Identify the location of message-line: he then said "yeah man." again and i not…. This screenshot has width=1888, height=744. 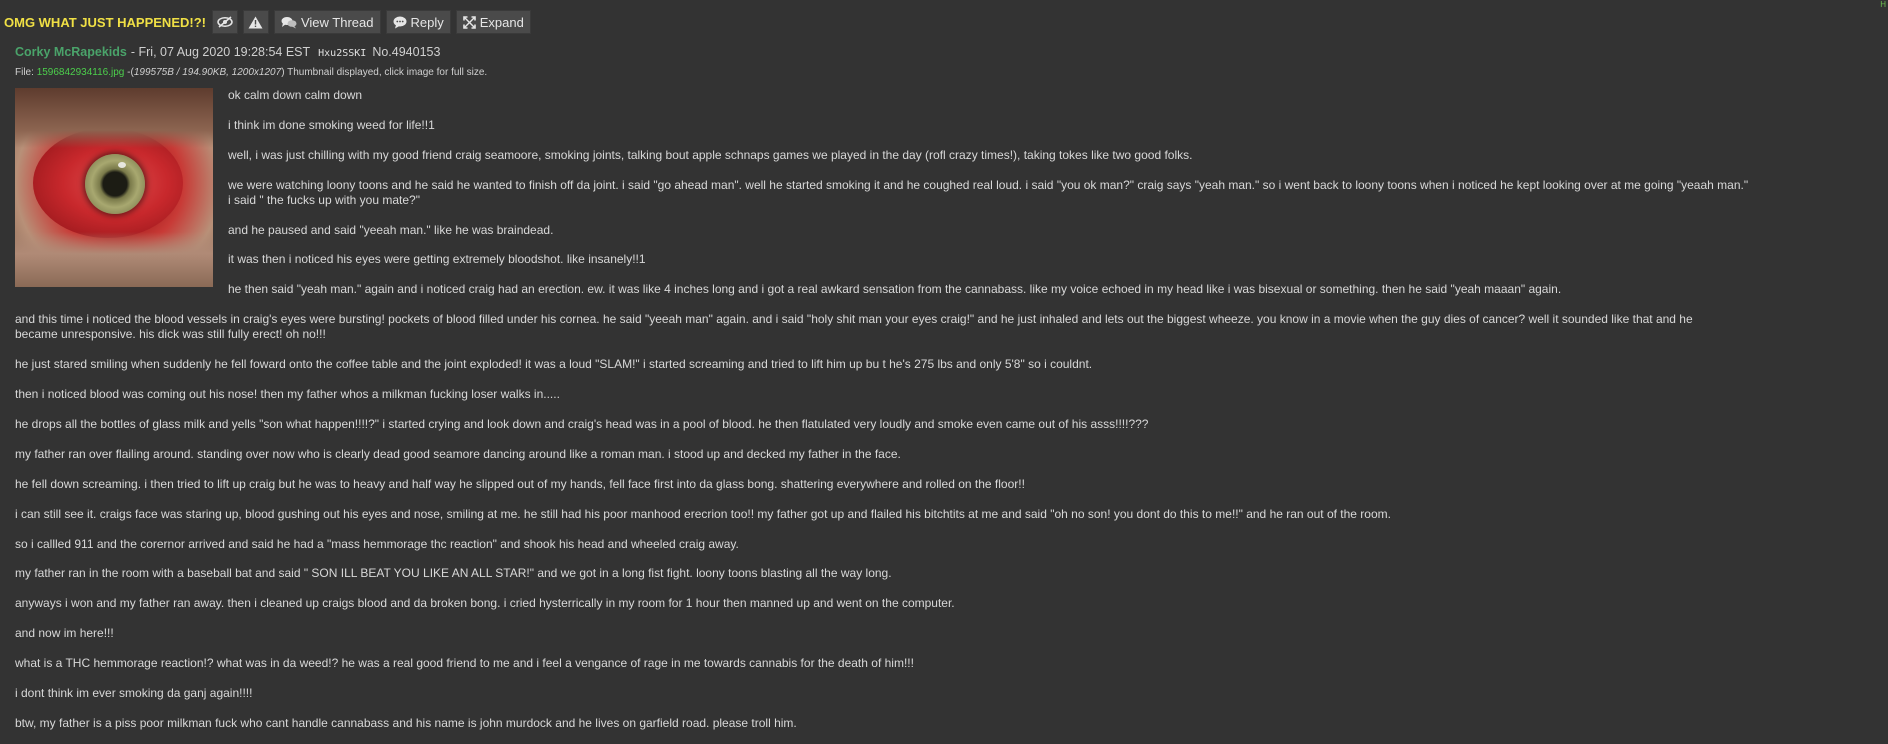
(895, 289).